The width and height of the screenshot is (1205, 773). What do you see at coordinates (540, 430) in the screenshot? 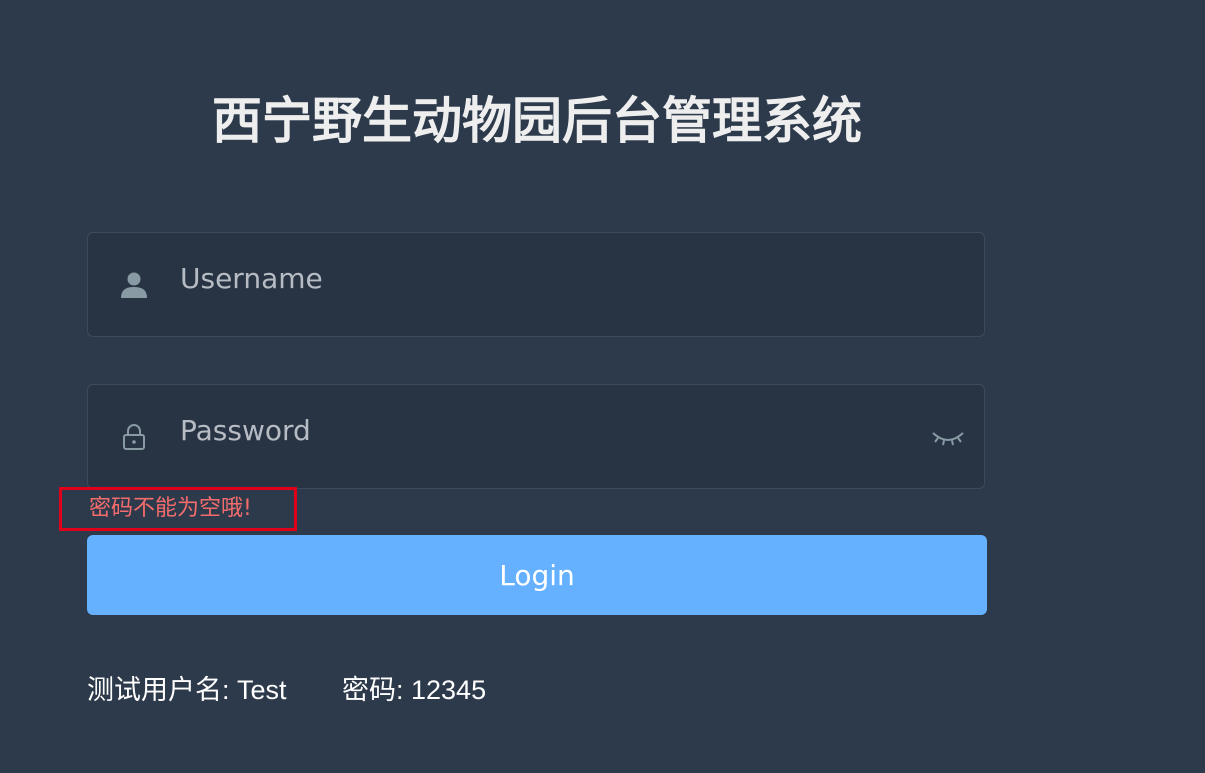
I see `password-input` at bounding box center [540, 430].